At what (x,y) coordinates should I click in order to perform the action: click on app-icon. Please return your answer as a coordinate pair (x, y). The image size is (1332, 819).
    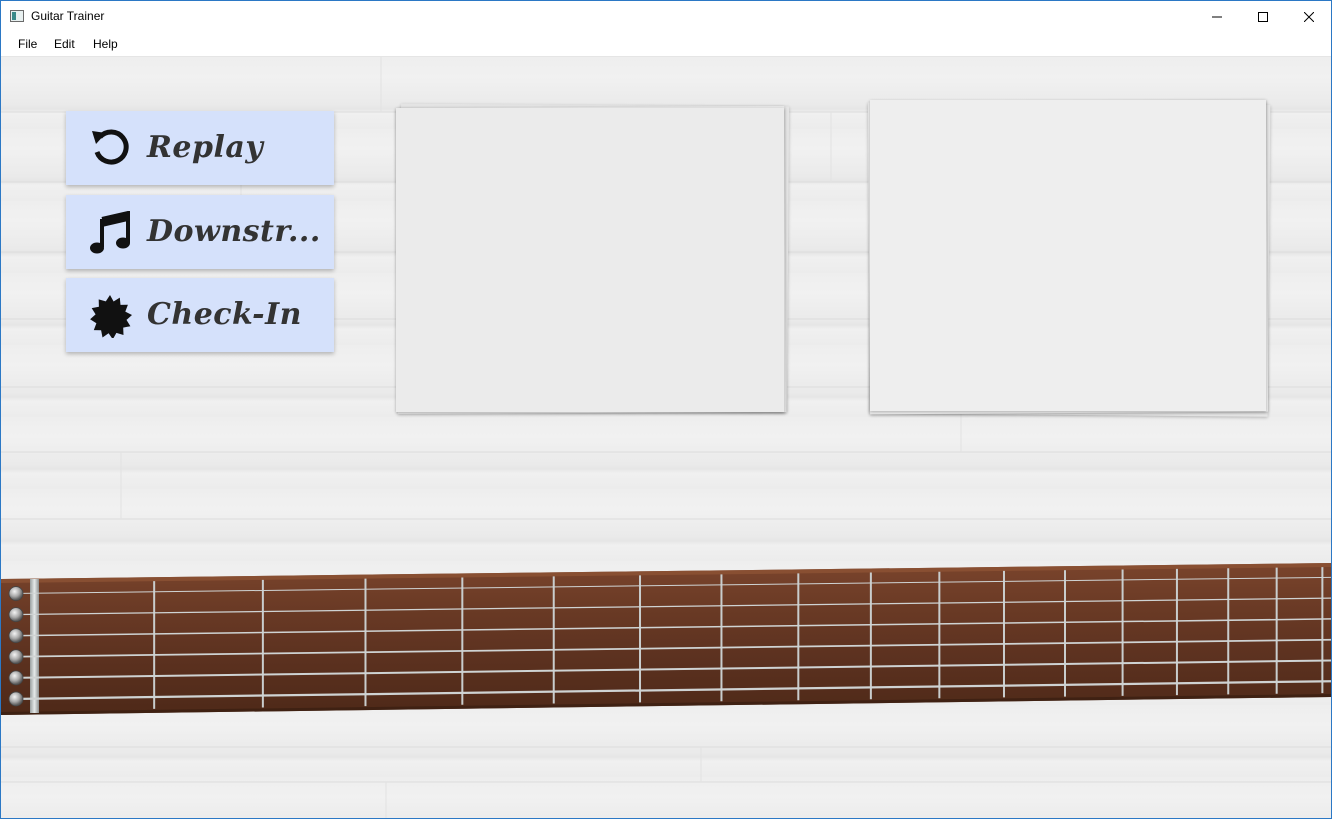
    Looking at the image, I should click on (17, 16).